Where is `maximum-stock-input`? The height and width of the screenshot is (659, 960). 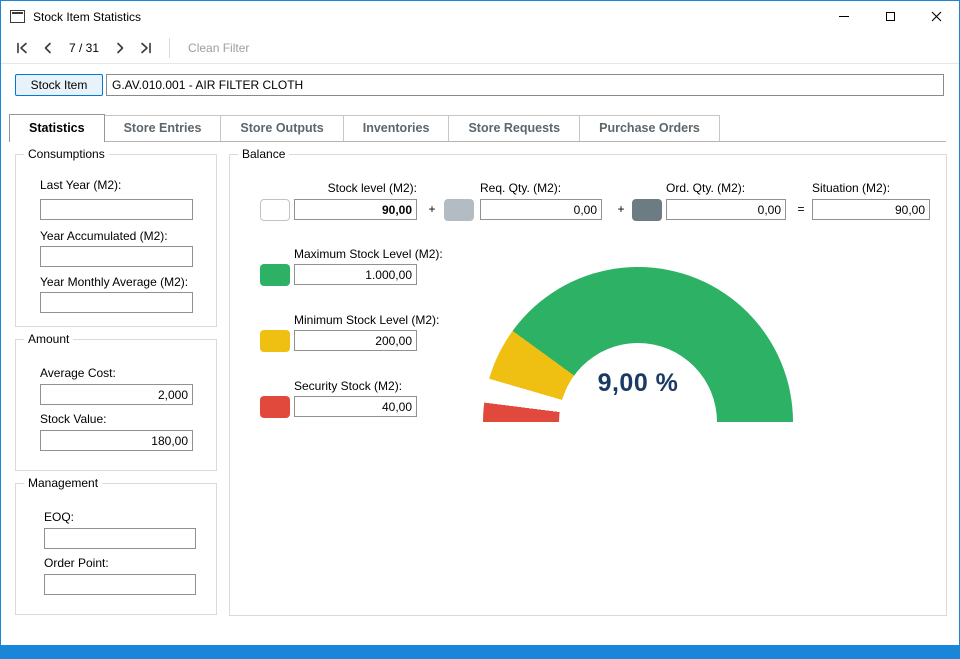
maximum-stock-input is located at coordinates (355, 274).